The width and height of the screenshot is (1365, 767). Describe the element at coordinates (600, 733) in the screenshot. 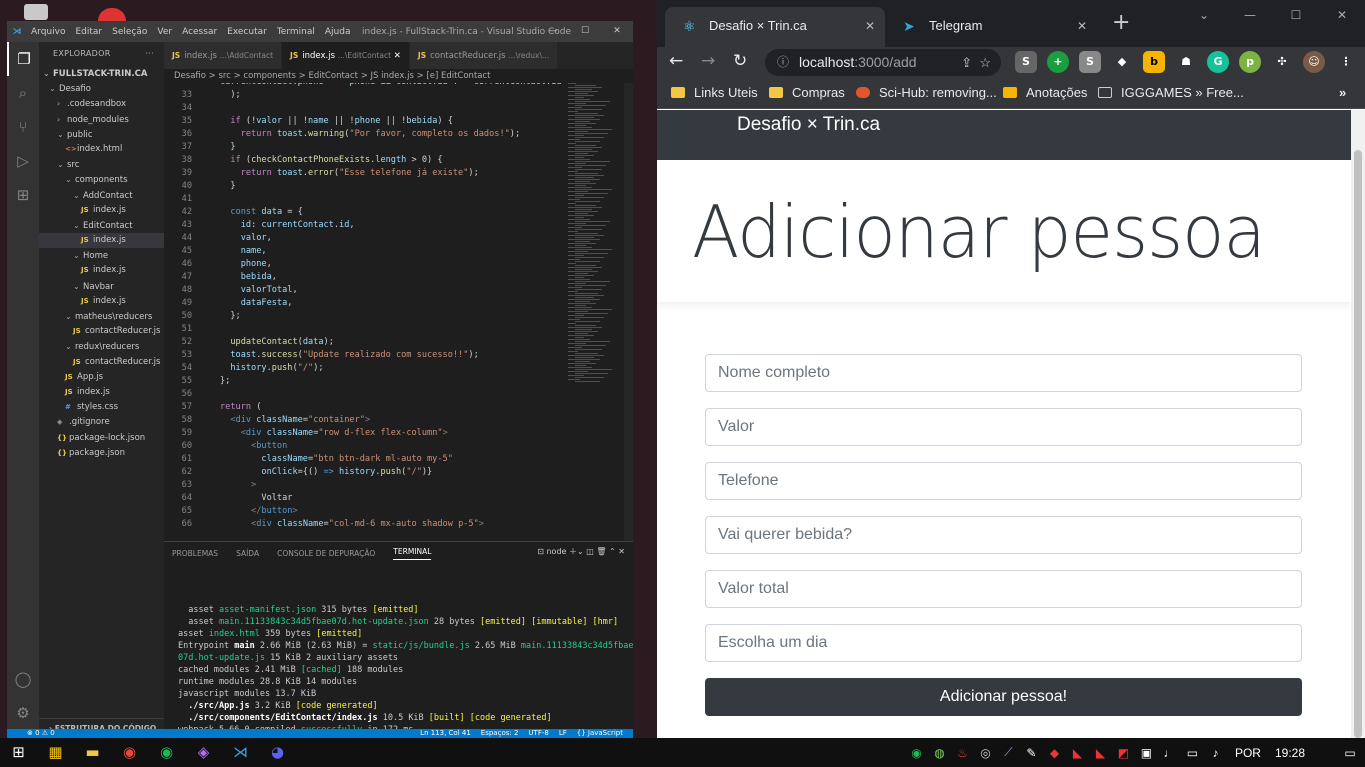

I see `status-item: {} JavaScript` at that location.